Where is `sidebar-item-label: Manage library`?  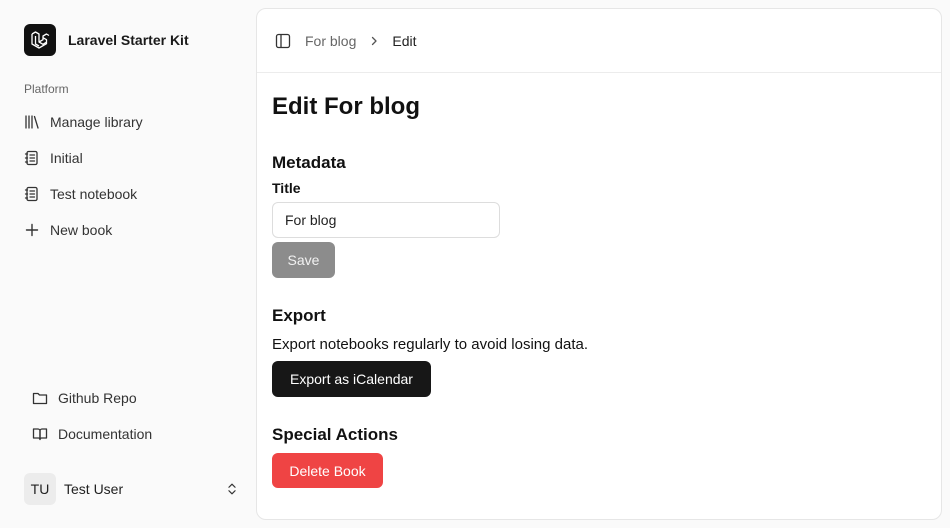
sidebar-item-label: Manage library is located at coordinates (96, 122).